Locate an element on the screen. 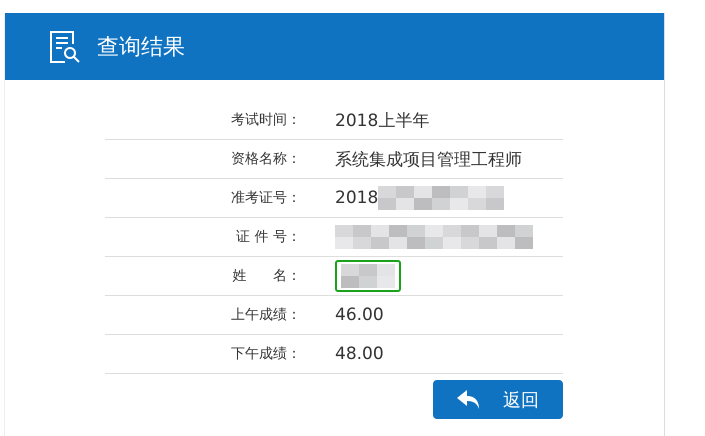 This screenshot has width=705, height=436. field-label: 上午成绩： is located at coordinates (265, 315).